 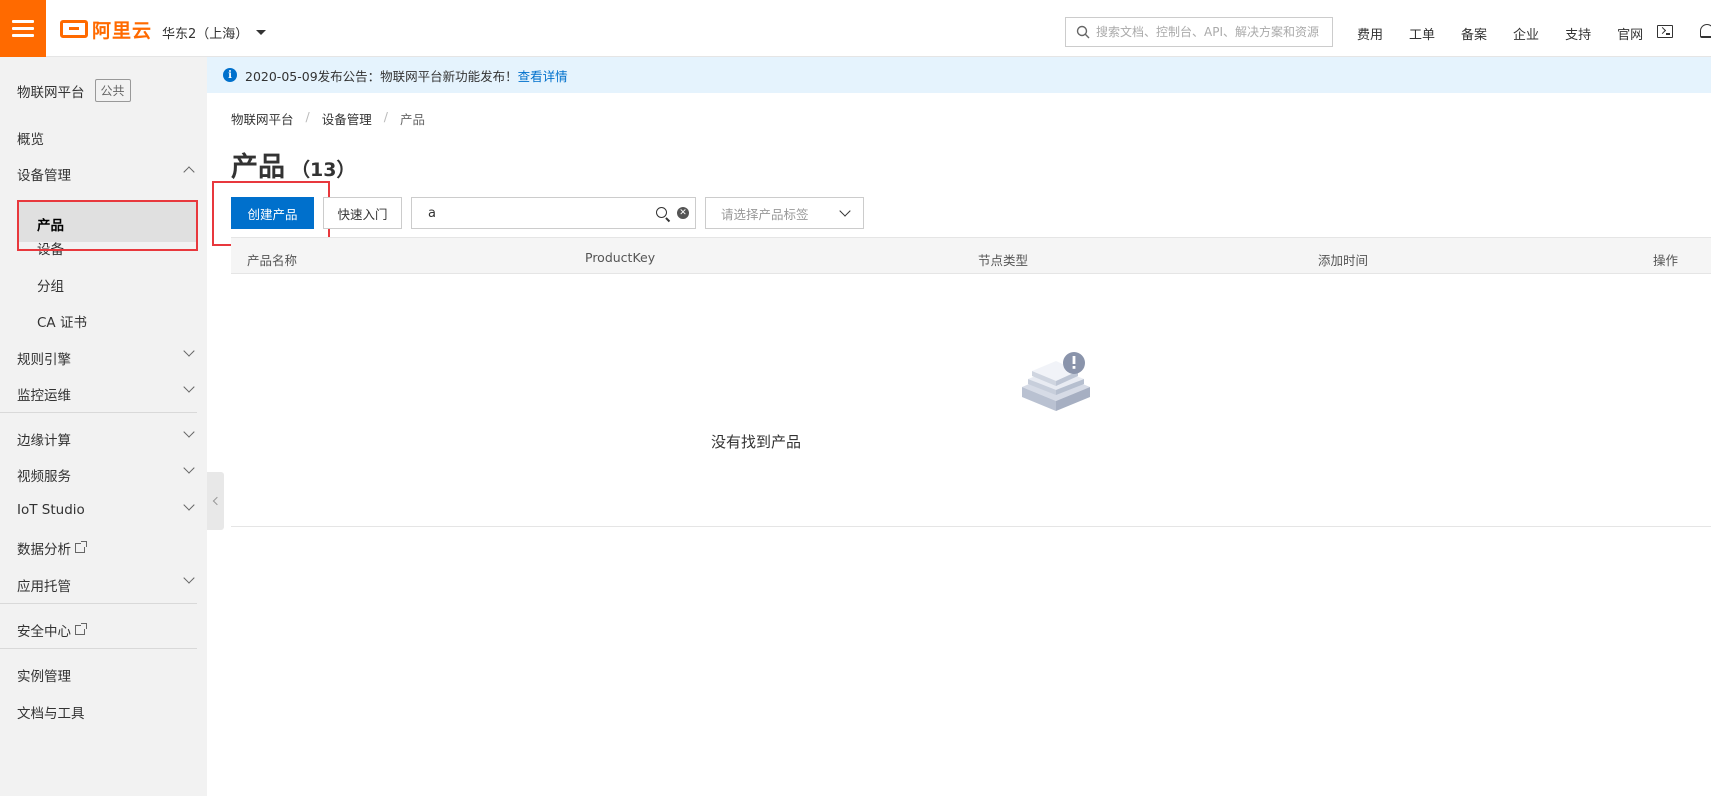 What do you see at coordinates (44, 632) in the screenshot?
I see `sidebar-item-security-label: 安全中心` at bounding box center [44, 632].